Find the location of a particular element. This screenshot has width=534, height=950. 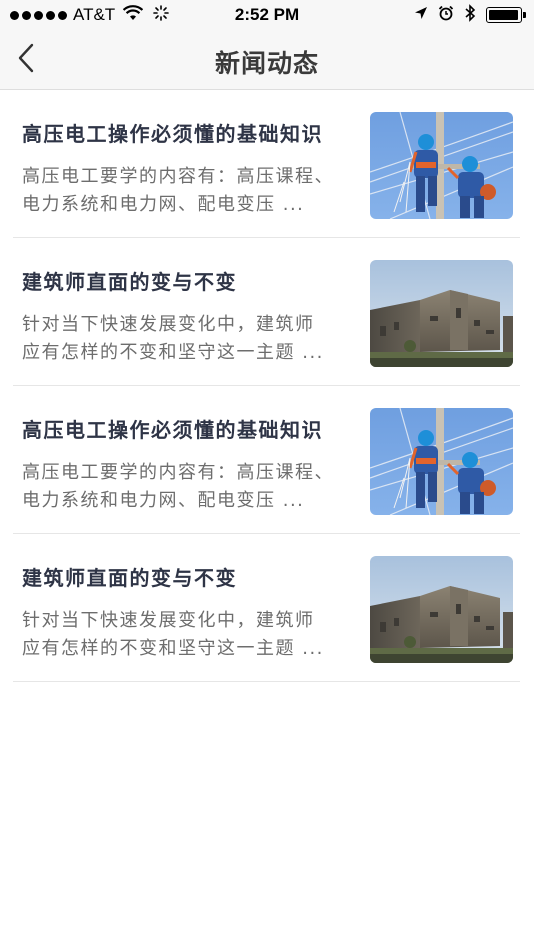

bluetooth-icon is located at coordinates (470, 15).